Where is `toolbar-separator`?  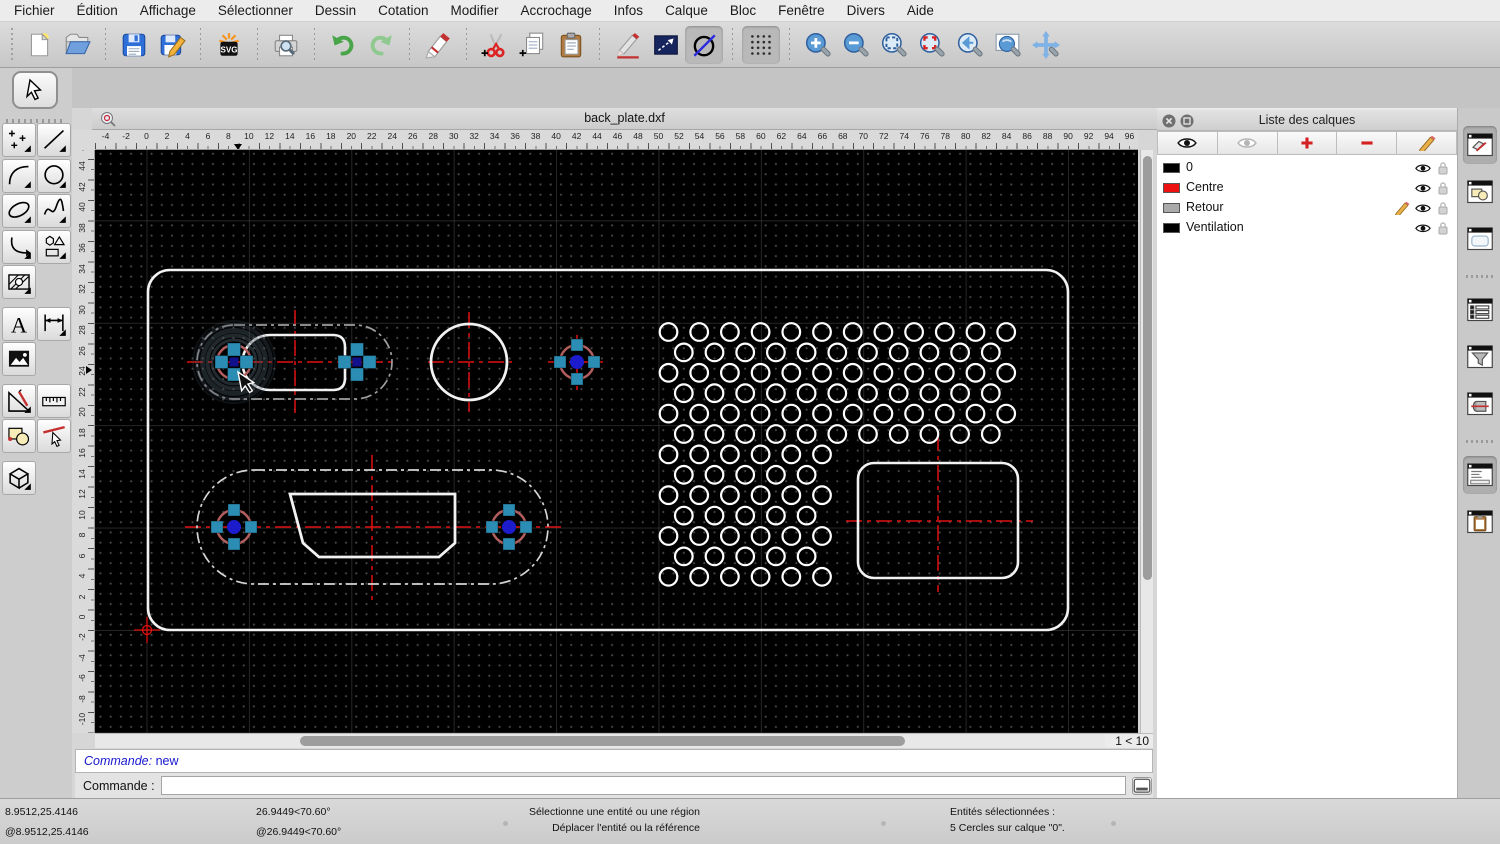 toolbar-separator is located at coordinates (409, 44).